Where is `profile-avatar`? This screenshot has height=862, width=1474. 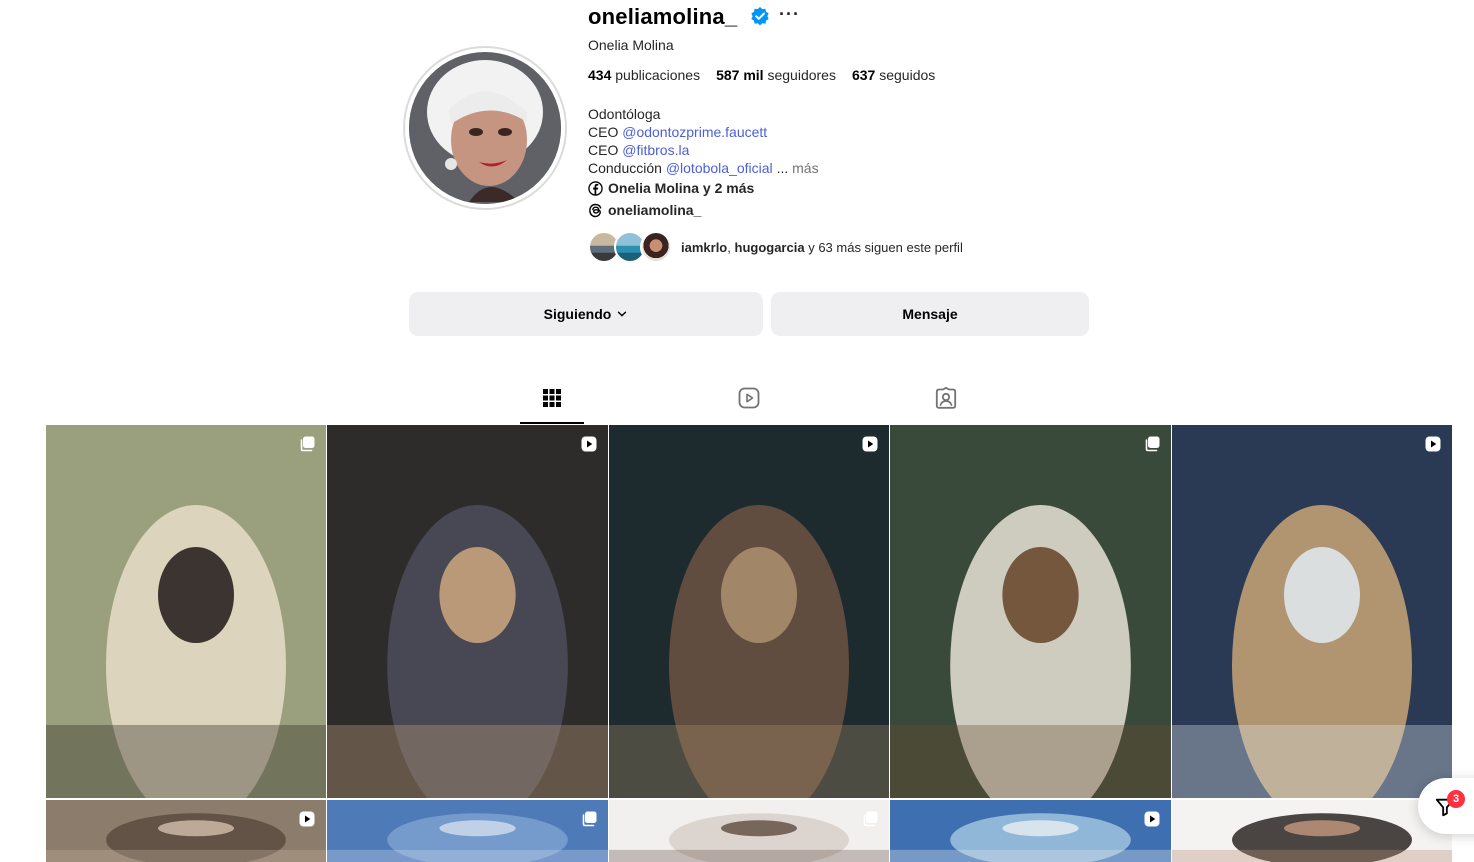 profile-avatar is located at coordinates (485, 128).